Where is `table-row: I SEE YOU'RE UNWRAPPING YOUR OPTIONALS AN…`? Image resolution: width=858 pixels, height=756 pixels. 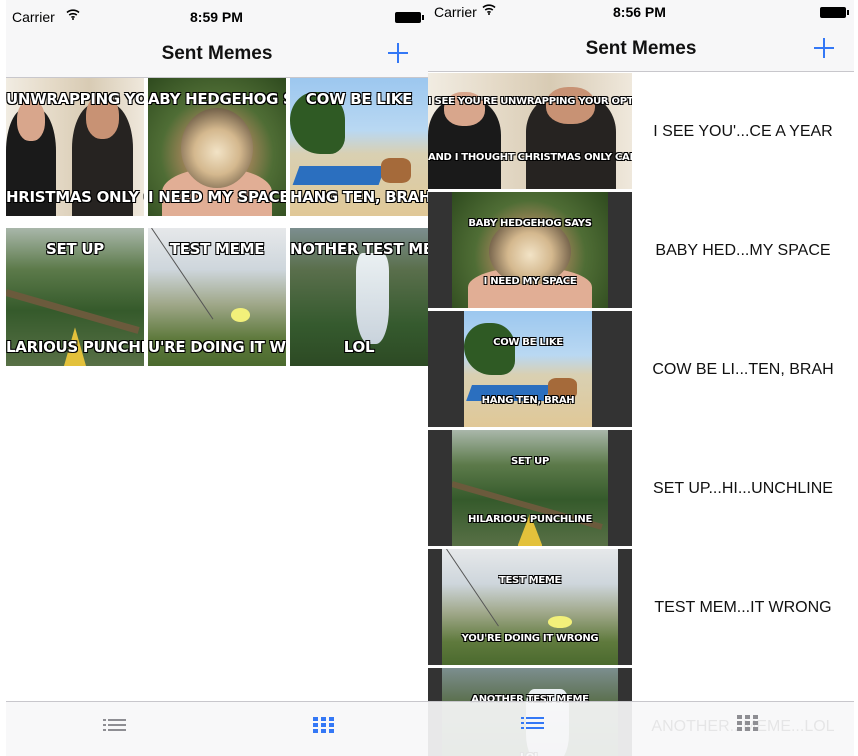
table-row: I SEE YOU'RE UNWRAPPING YOUR OPTIONALS AN… is located at coordinates (641, 131).